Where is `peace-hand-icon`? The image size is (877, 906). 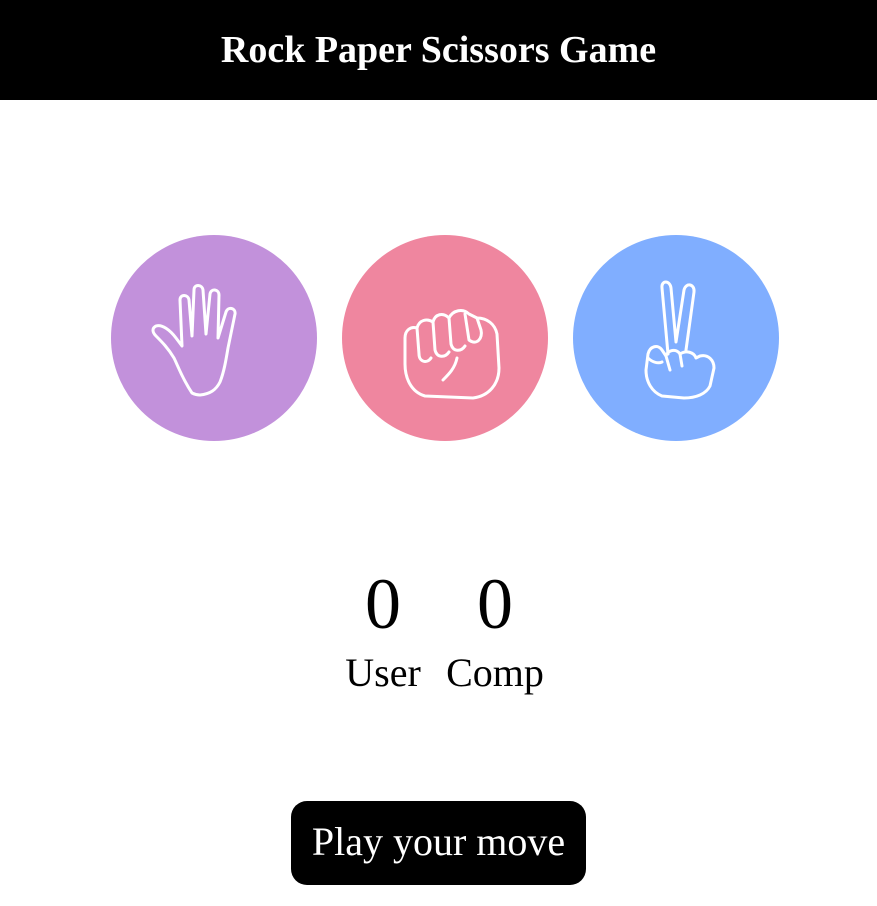
peace-hand-icon is located at coordinates (680, 340).